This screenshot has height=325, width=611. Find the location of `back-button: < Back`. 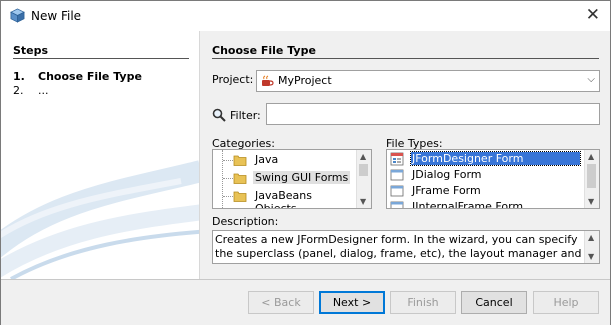

back-button: < Back is located at coordinates (281, 302).